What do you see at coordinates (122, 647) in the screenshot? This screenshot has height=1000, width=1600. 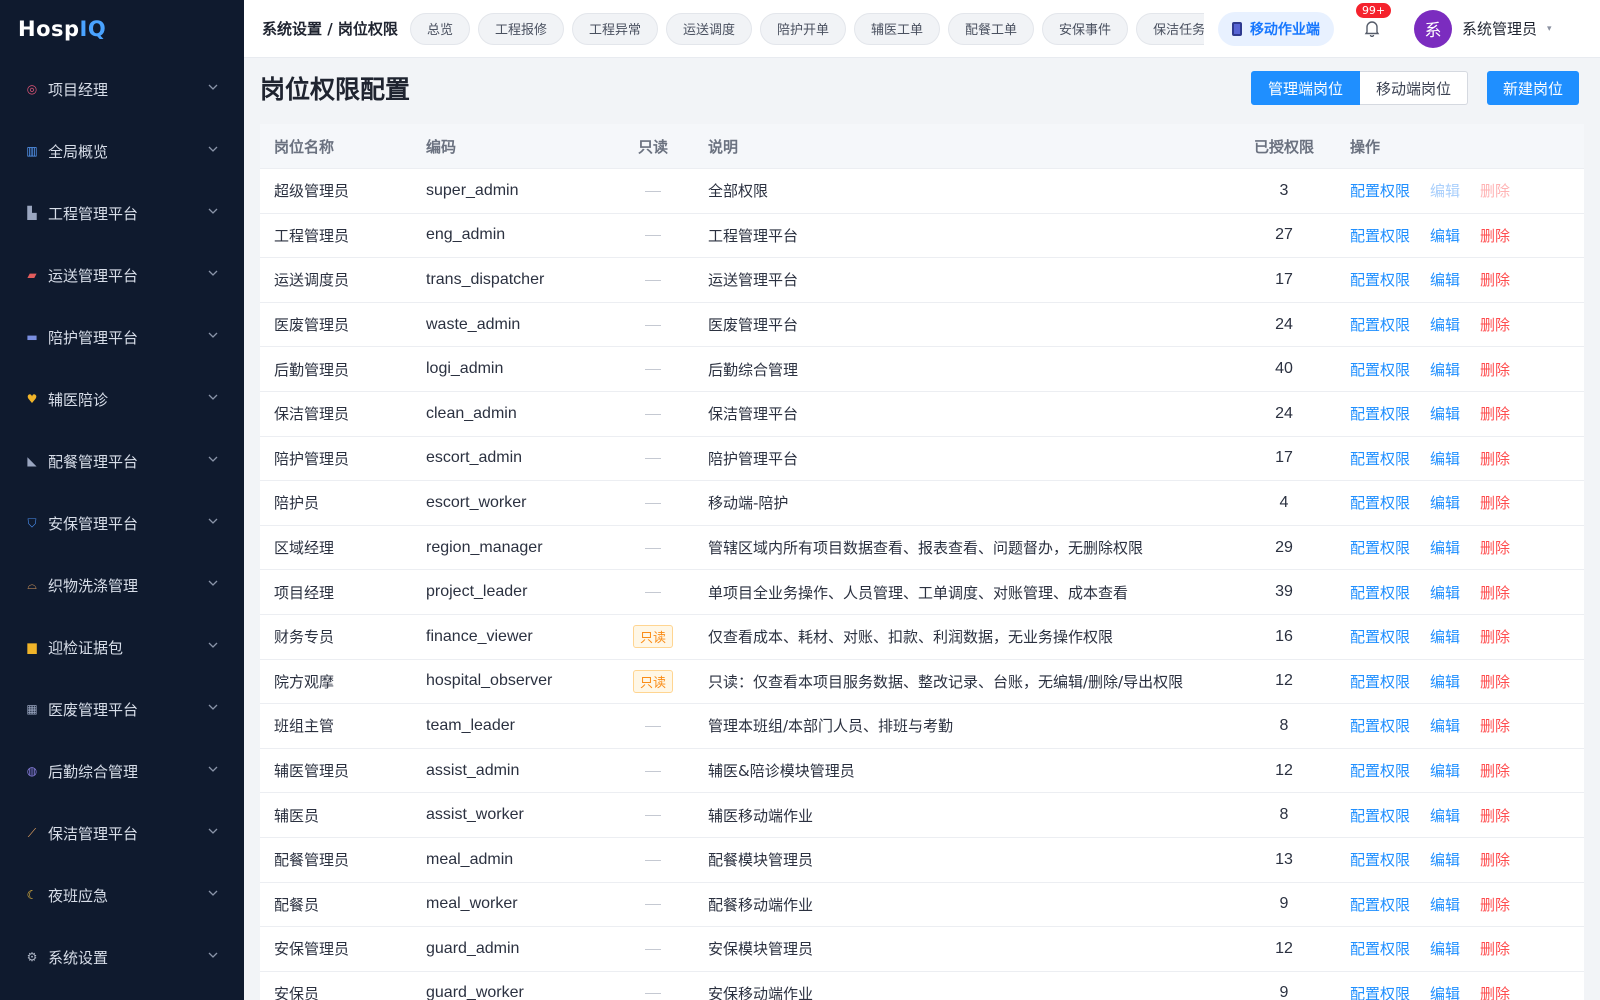 I see `sidebar-item-10: ▆ 迎检证据包` at bounding box center [122, 647].